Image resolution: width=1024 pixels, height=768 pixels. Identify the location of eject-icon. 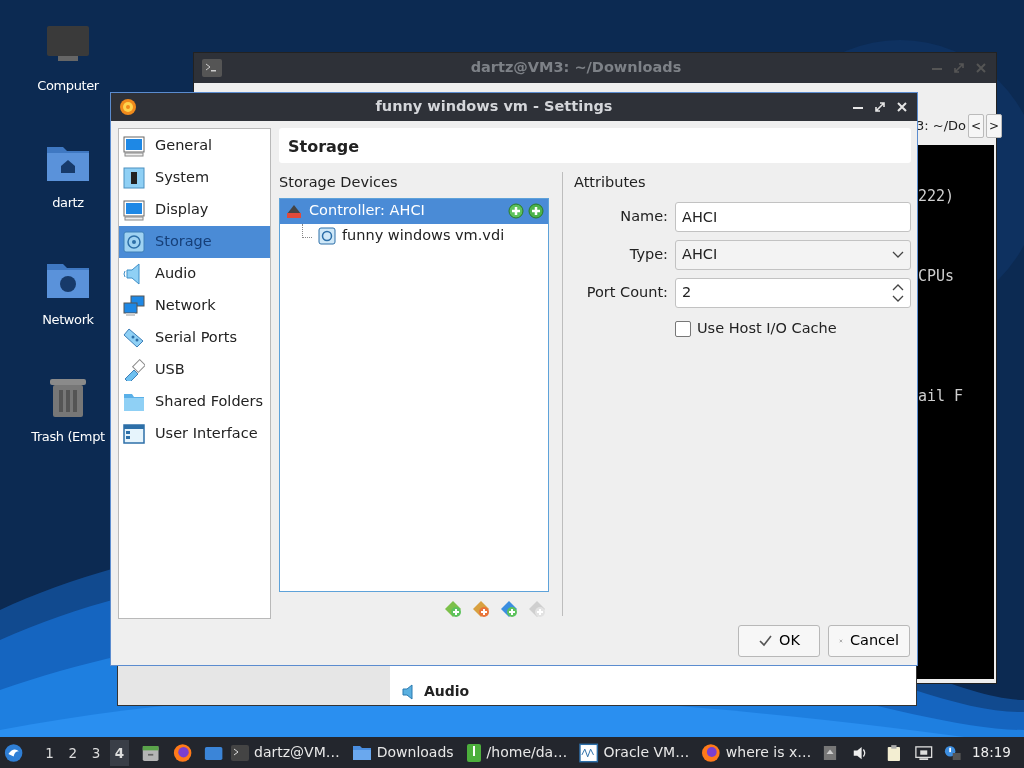
(830, 752).